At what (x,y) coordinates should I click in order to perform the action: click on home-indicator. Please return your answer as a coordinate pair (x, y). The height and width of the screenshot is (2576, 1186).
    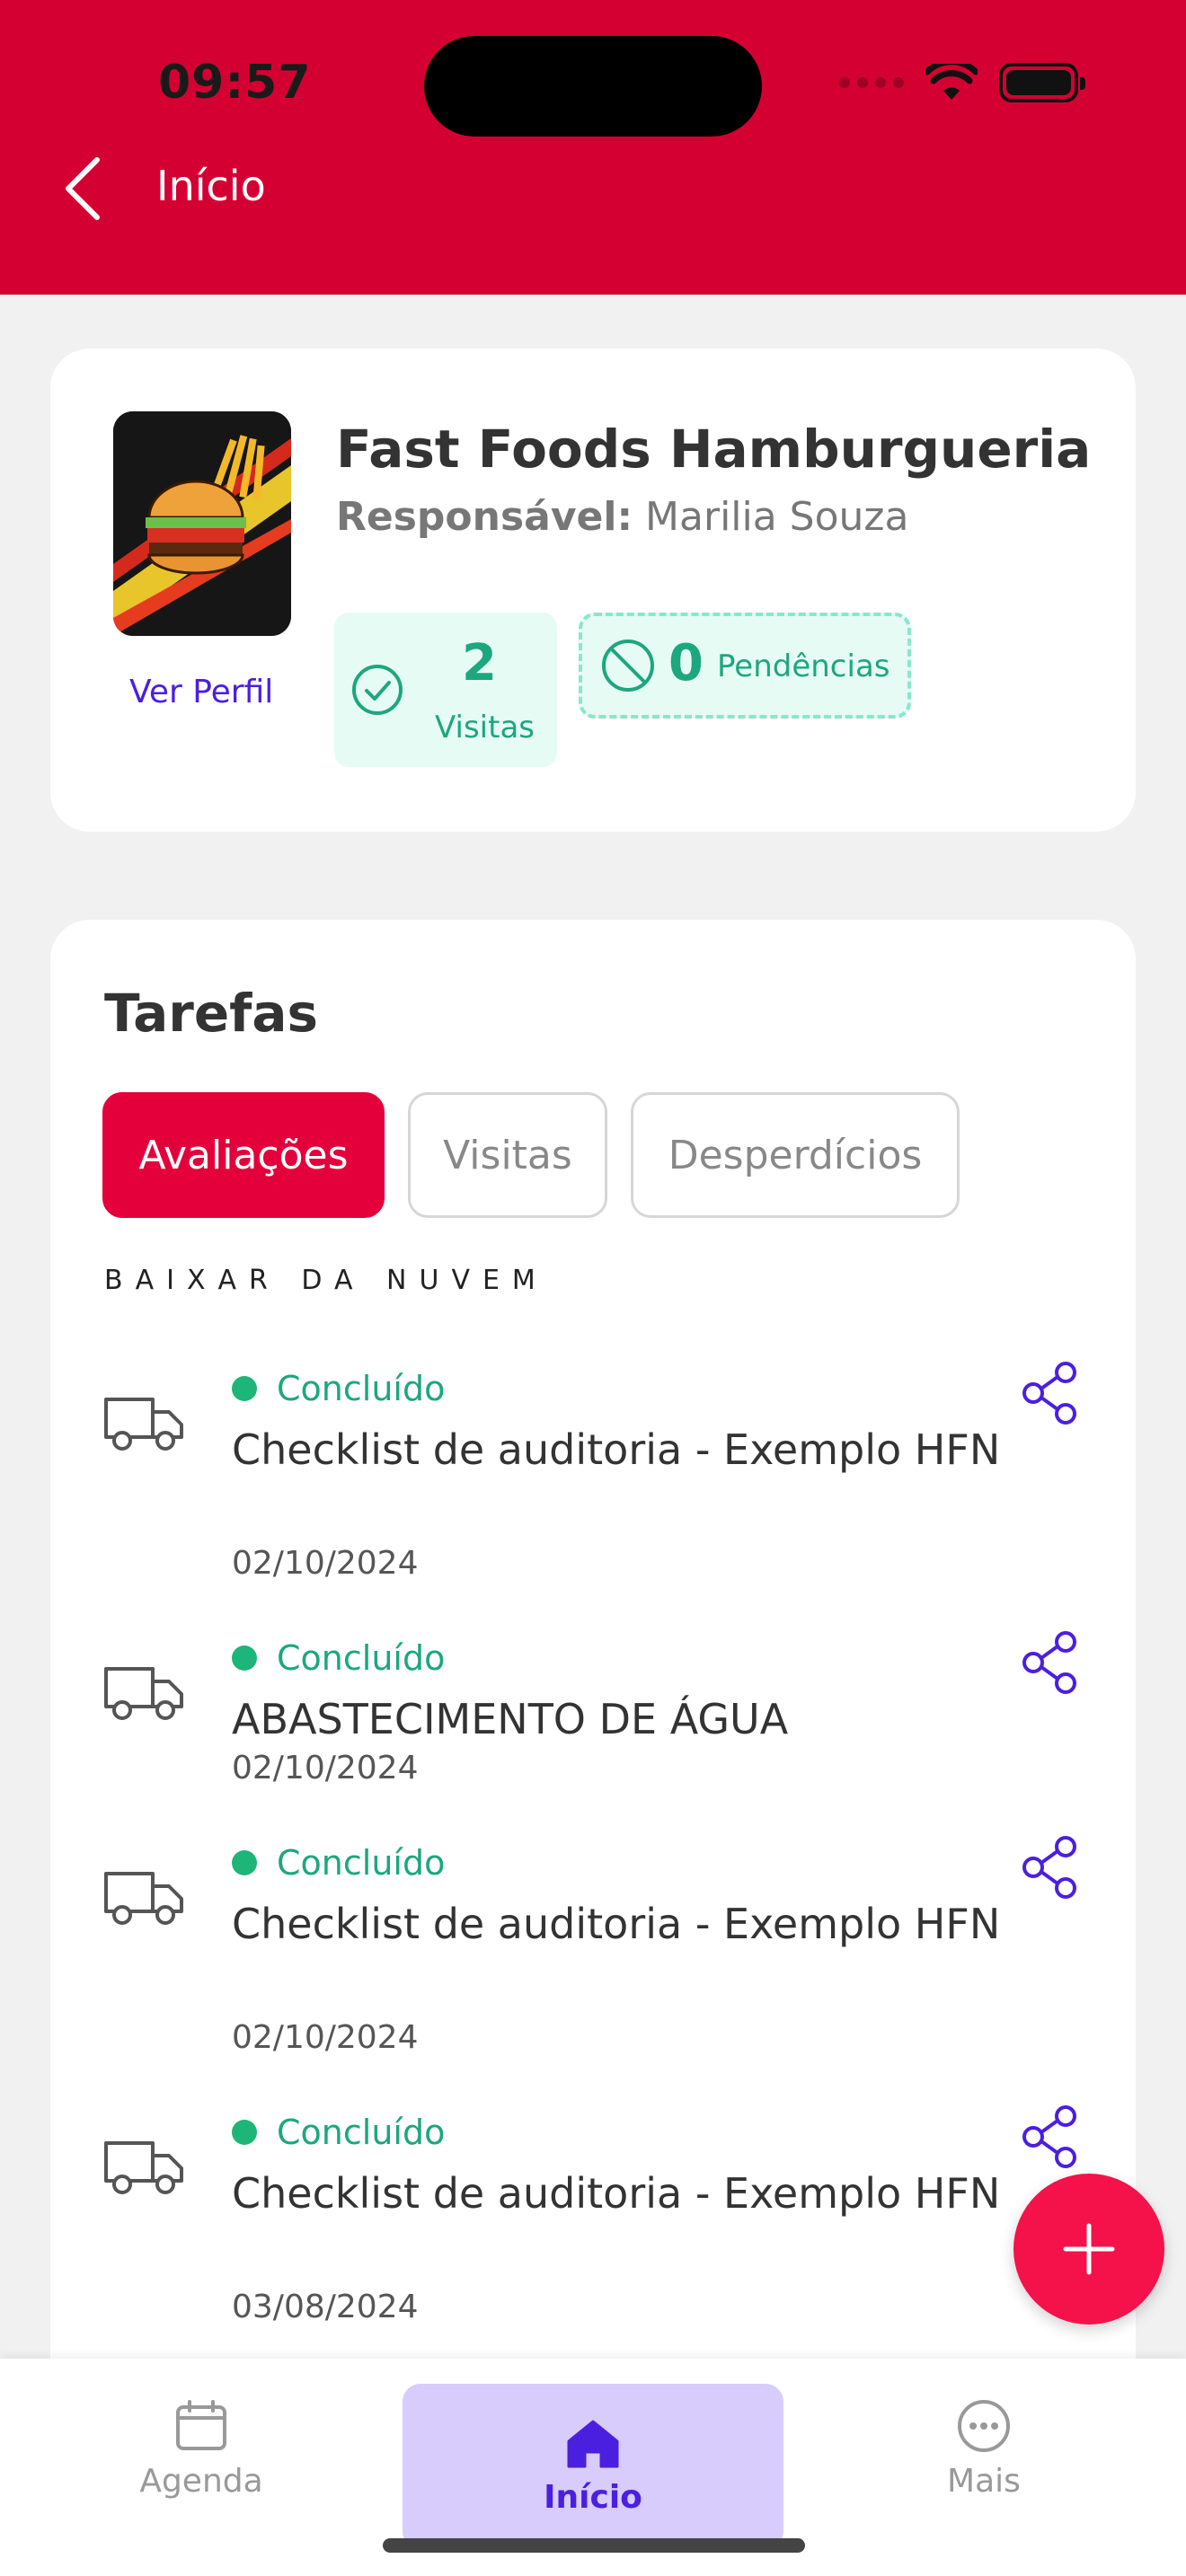
    Looking at the image, I should click on (594, 2545).